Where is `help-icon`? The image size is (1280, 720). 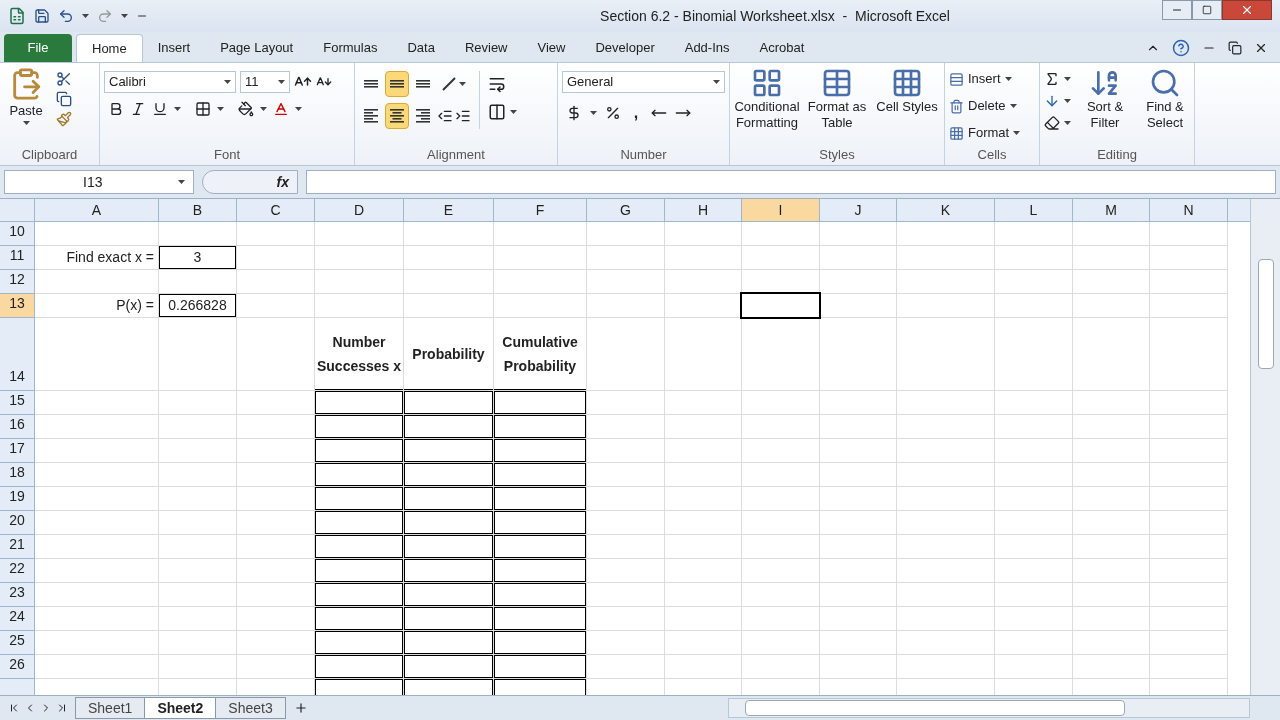
help-icon is located at coordinates (1181, 48).